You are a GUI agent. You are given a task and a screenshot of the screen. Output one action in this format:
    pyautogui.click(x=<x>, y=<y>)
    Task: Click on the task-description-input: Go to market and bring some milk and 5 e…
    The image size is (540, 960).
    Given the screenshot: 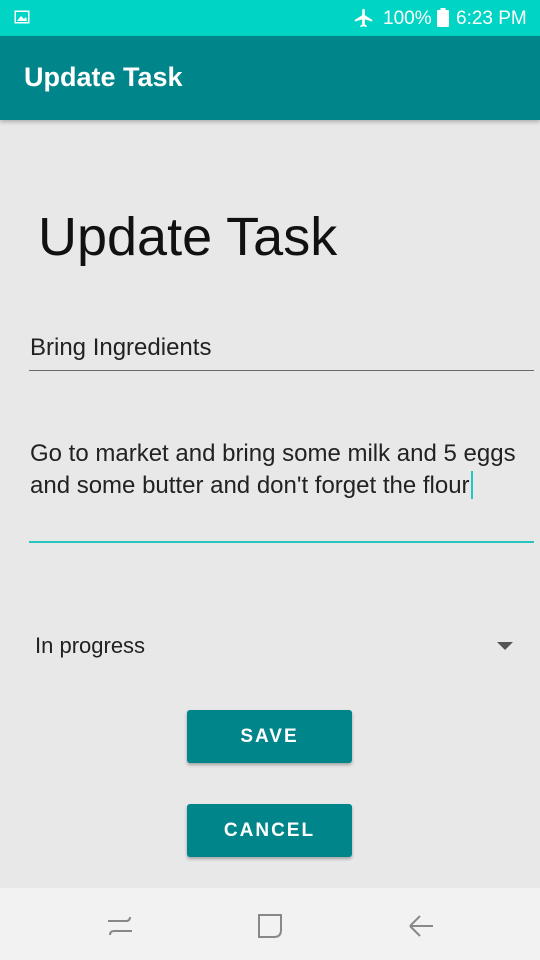 What is the action you would take?
    pyautogui.click(x=281, y=490)
    